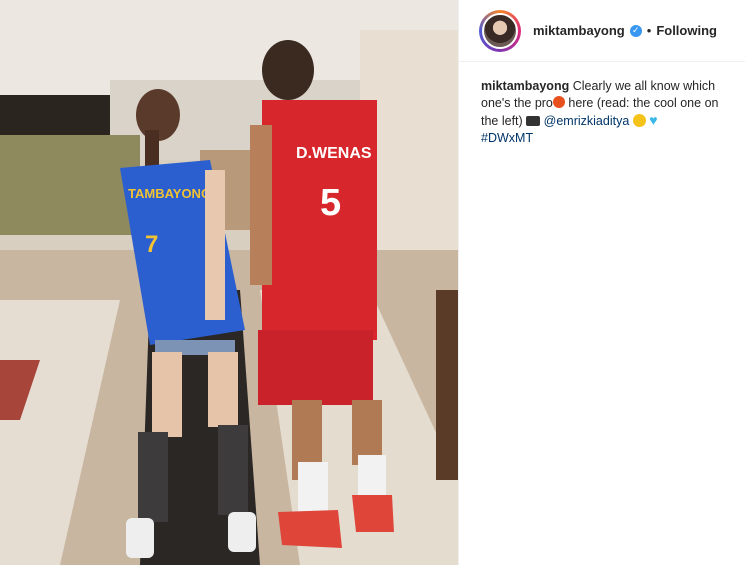  What do you see at coordinates (500, 30) in the screenshot?
I see `avatar` at bounding box center [500, 30].